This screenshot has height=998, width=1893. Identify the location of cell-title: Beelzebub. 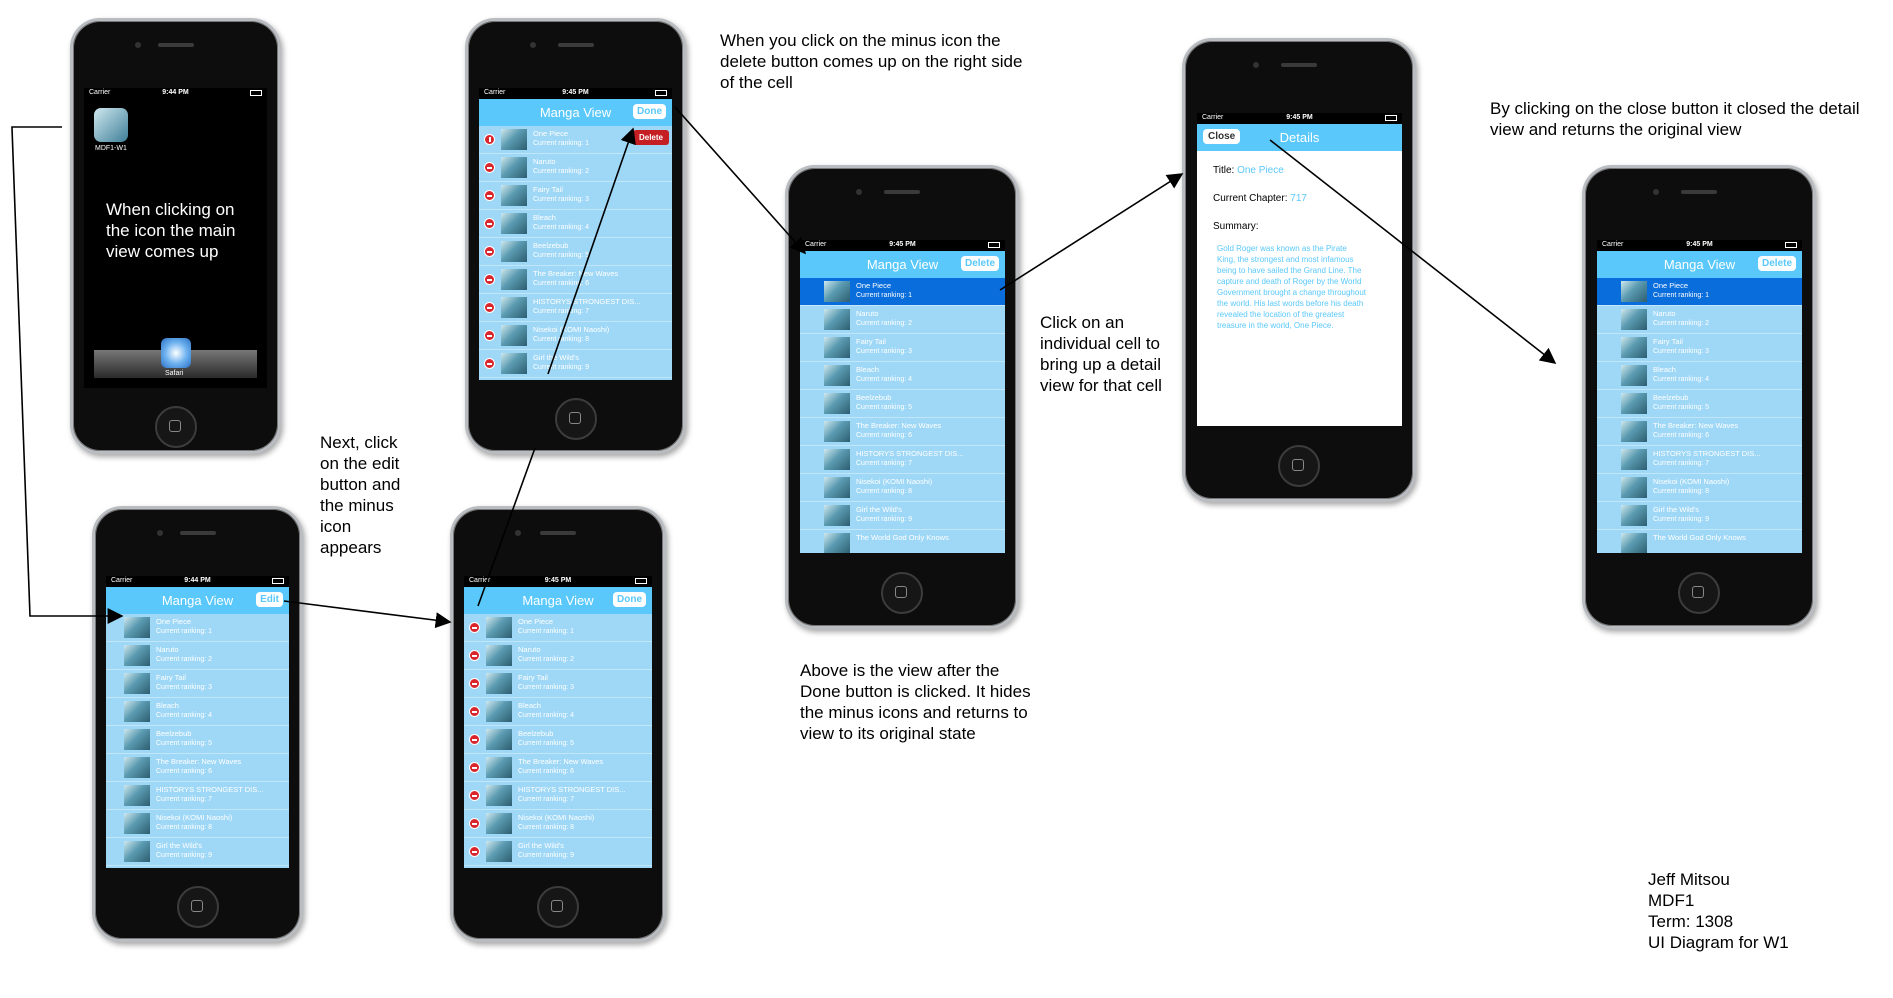
(551, 245).